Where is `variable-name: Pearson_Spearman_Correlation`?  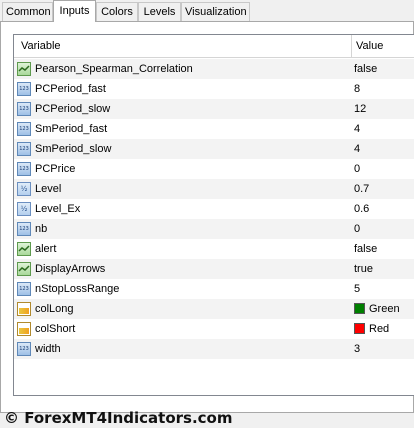 variable-name: Pearson_Spearman_Correlation is located at coordinates (114, 69).